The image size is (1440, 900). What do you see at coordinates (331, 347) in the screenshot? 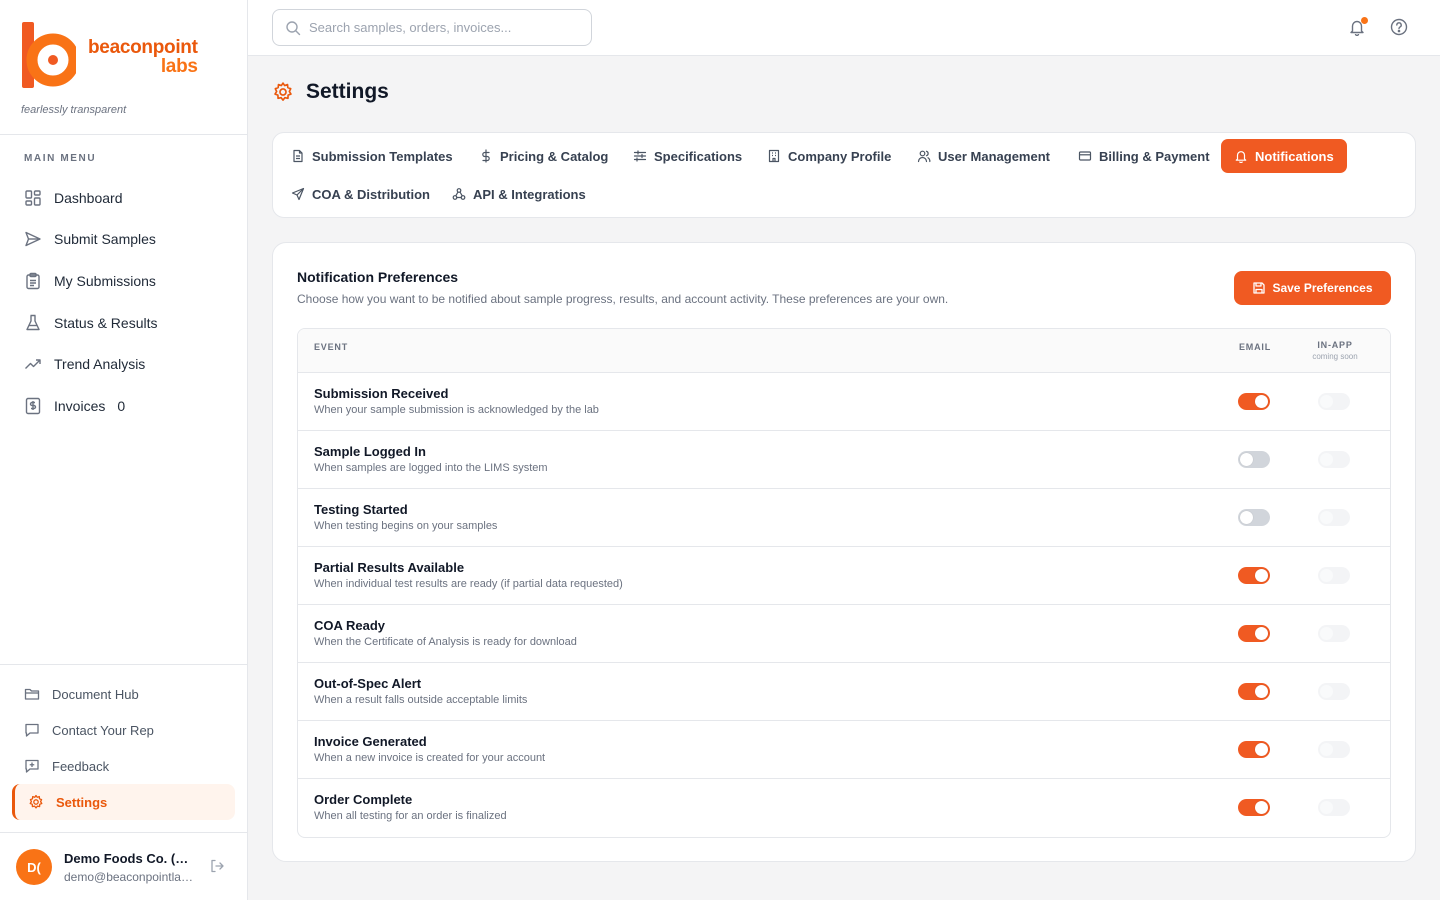
I see `column-header-event: EVENT` at bounding box center [331, 347].